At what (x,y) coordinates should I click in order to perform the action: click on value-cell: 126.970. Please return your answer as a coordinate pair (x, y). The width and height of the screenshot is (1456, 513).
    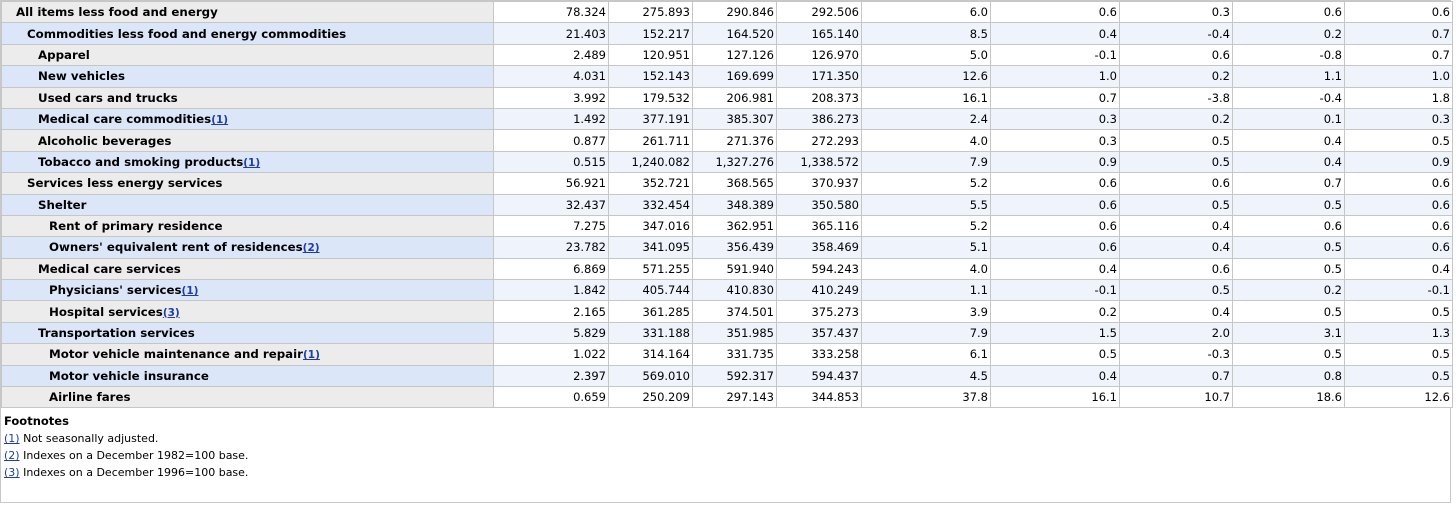
    Looking at the image, I should click on (819, 55).